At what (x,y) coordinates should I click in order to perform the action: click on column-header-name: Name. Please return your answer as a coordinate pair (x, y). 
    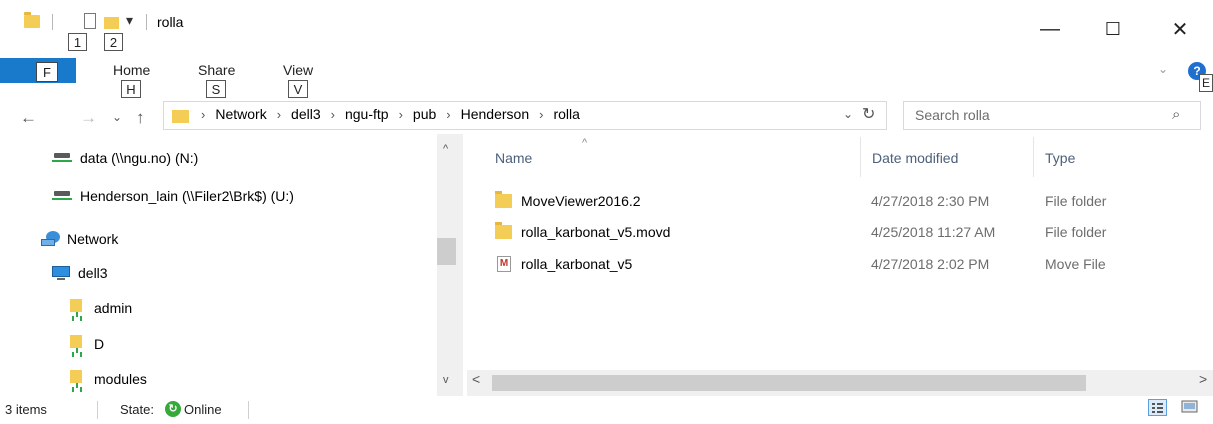
    Looking at the image, I should click on (513, 158).